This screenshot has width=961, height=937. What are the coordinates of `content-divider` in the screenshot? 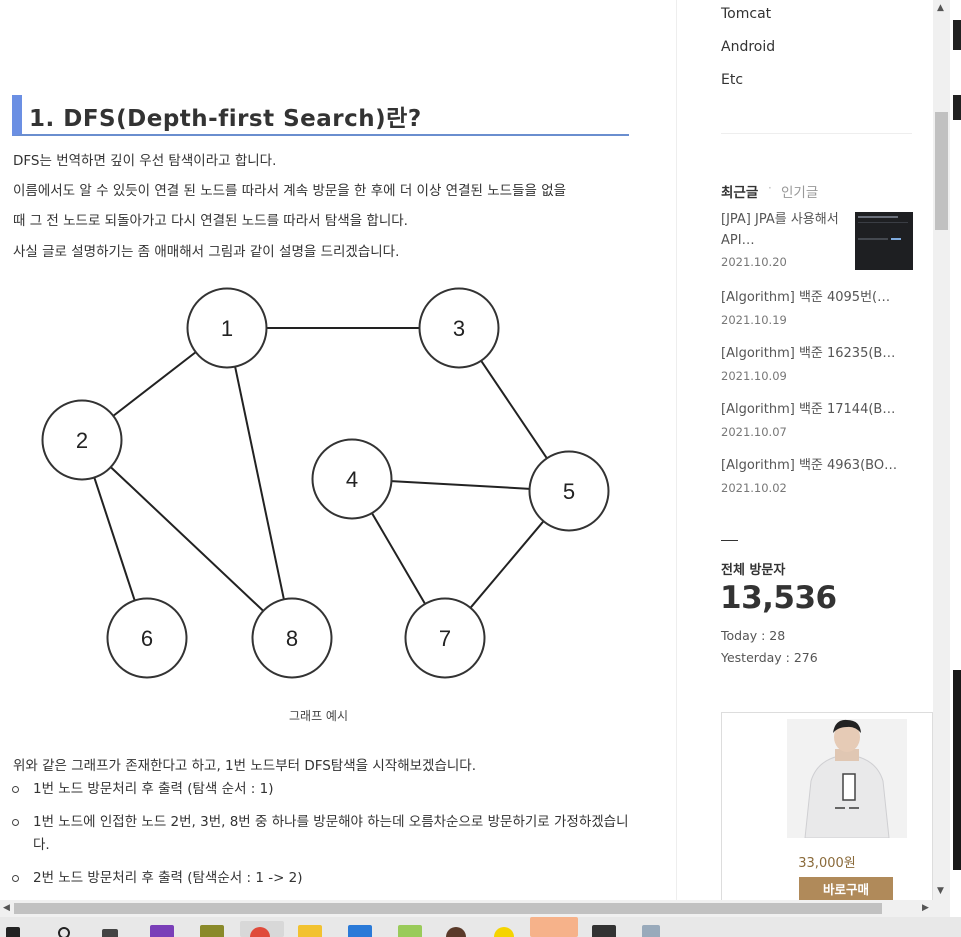 It's located at (676, 450).